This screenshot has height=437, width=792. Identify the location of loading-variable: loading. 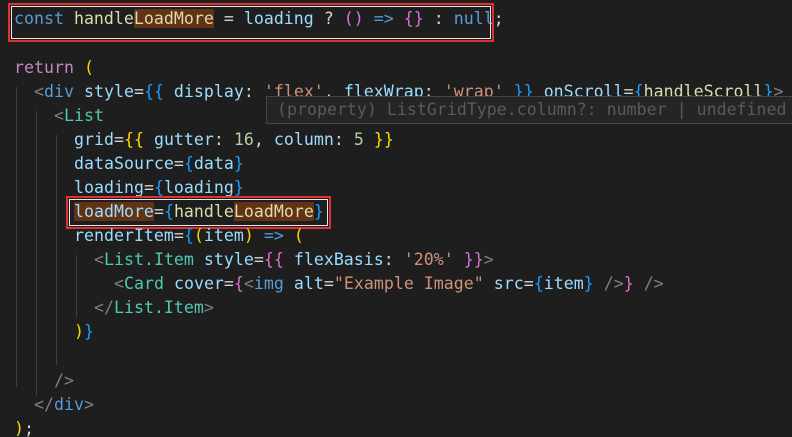
(278, 18).